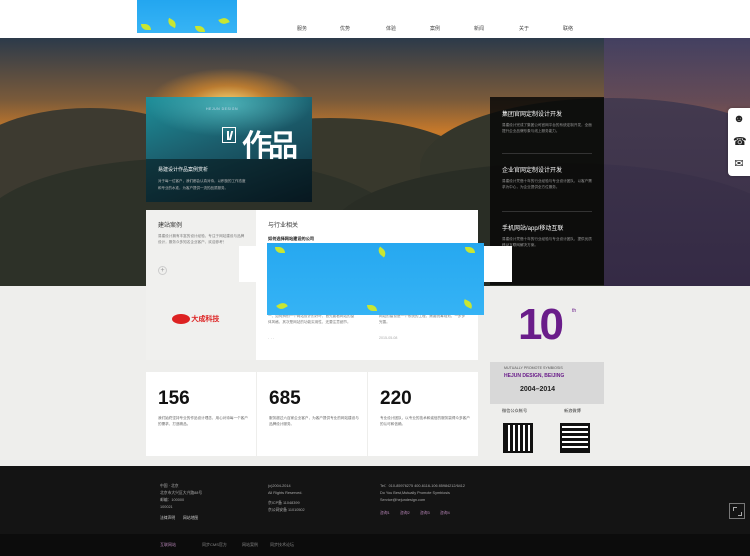 This screenshot has height=556, width=750. I want to click on stat-text-1: 我们始终坚持专业的作品设计理念，用心对待每一个客户的需求，打造精品。, so click(203, 421).